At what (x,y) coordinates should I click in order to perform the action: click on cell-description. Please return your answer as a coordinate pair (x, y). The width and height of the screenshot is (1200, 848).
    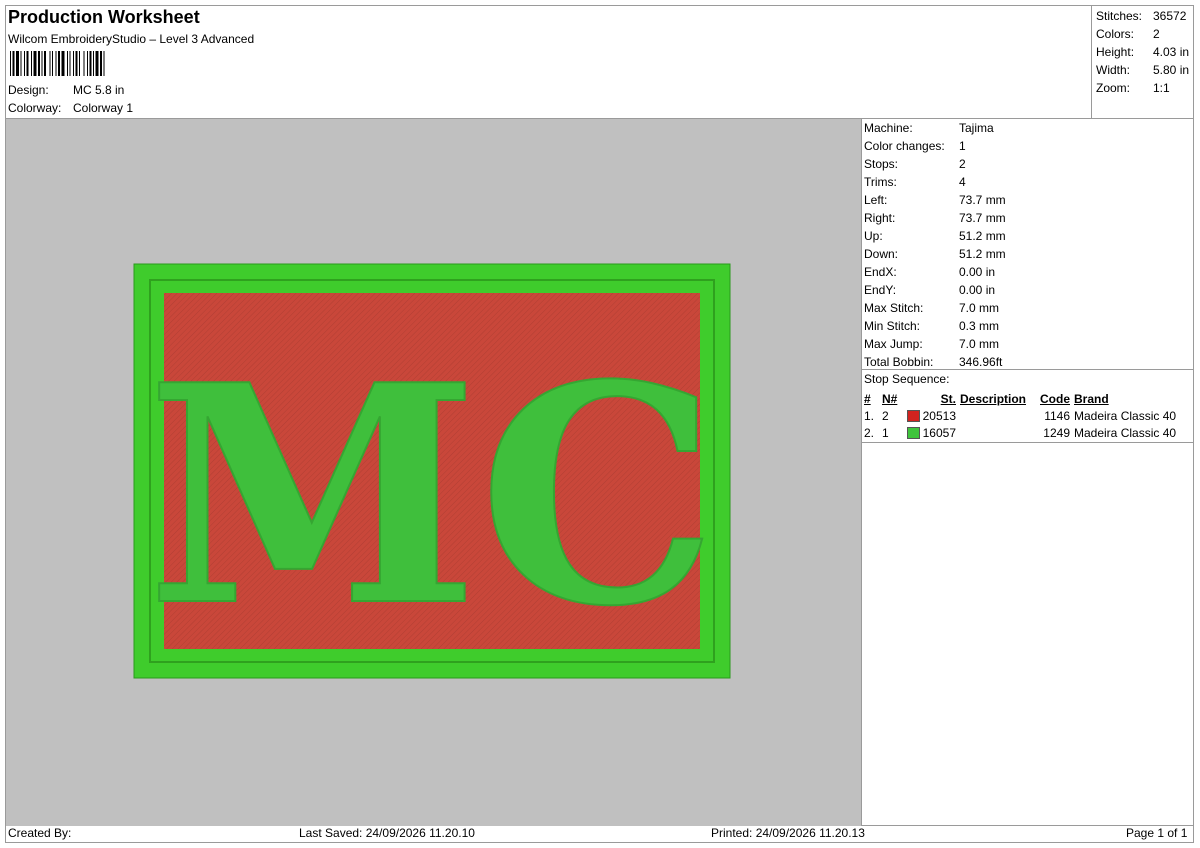
    Looking at the image, I should click on (998, 432).